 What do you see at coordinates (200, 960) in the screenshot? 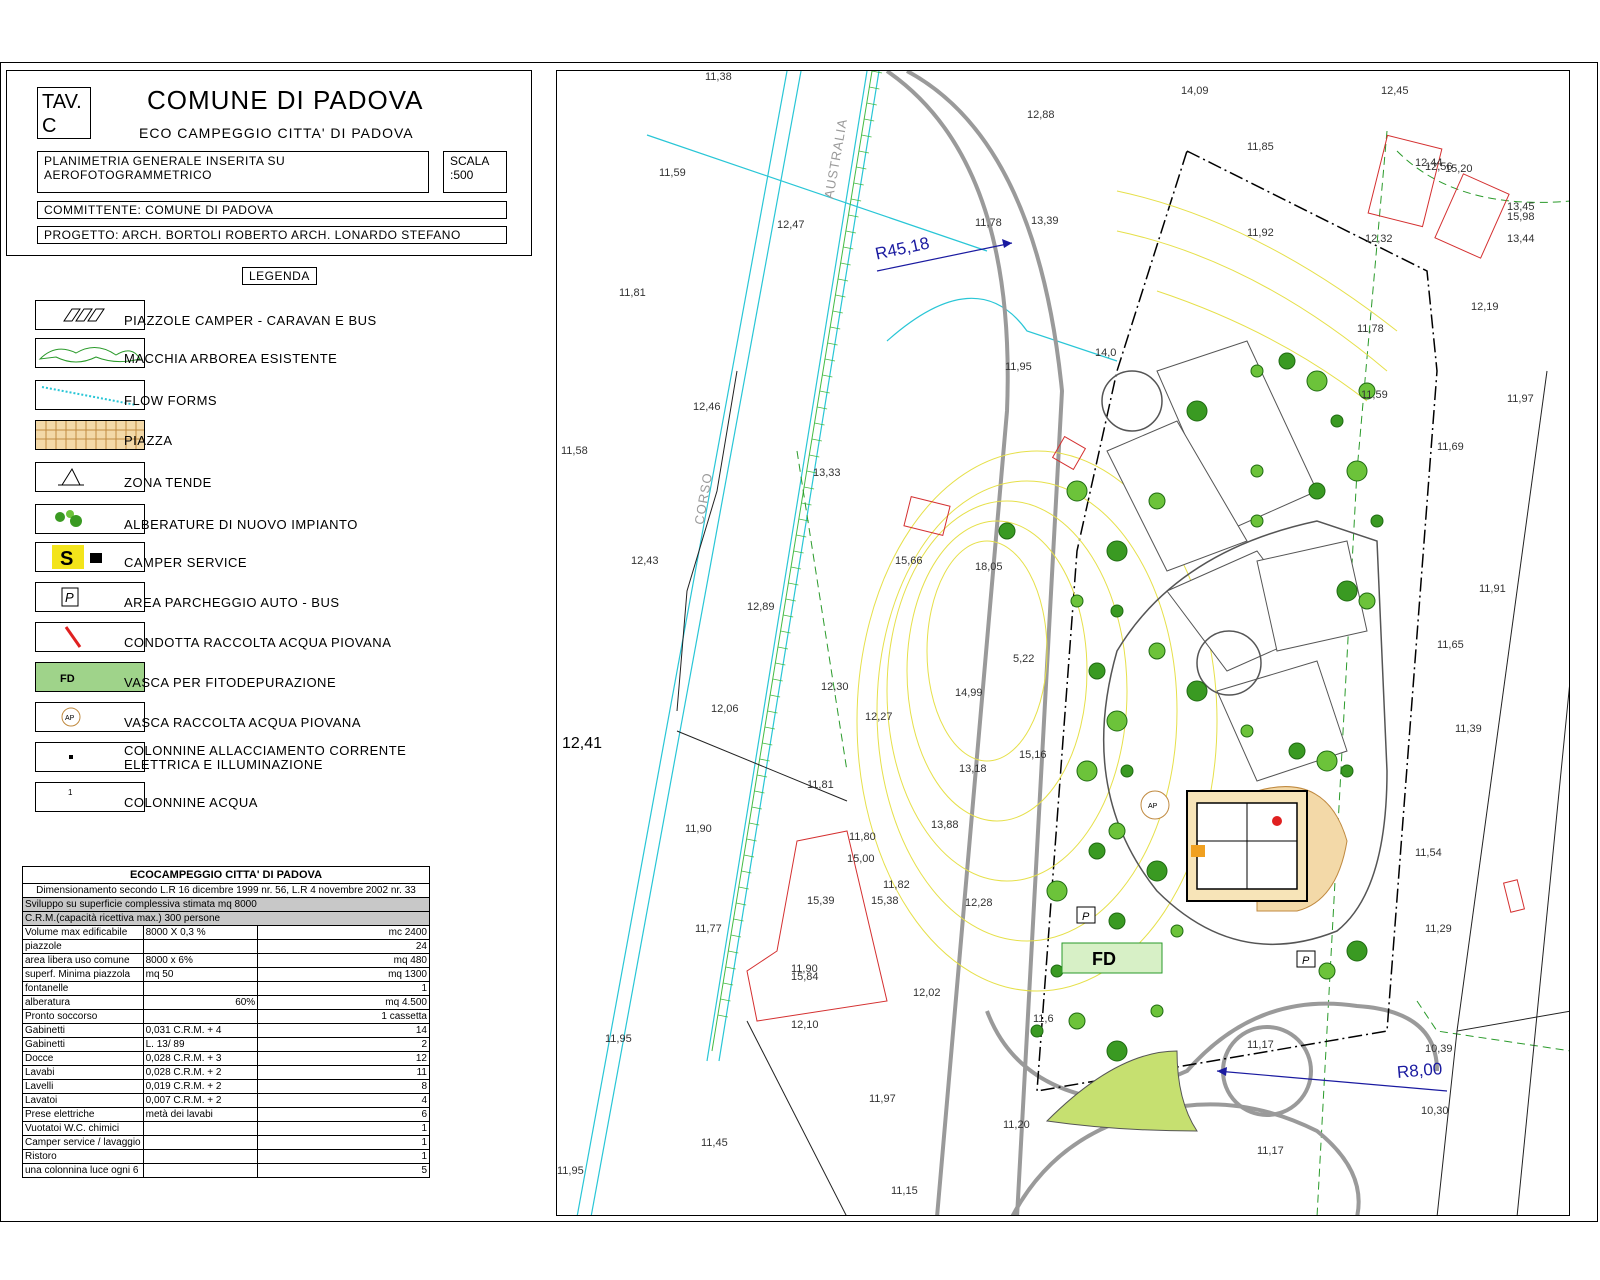
I see `table-cell: 8000 x 6%` at bounding box center [200, 960].